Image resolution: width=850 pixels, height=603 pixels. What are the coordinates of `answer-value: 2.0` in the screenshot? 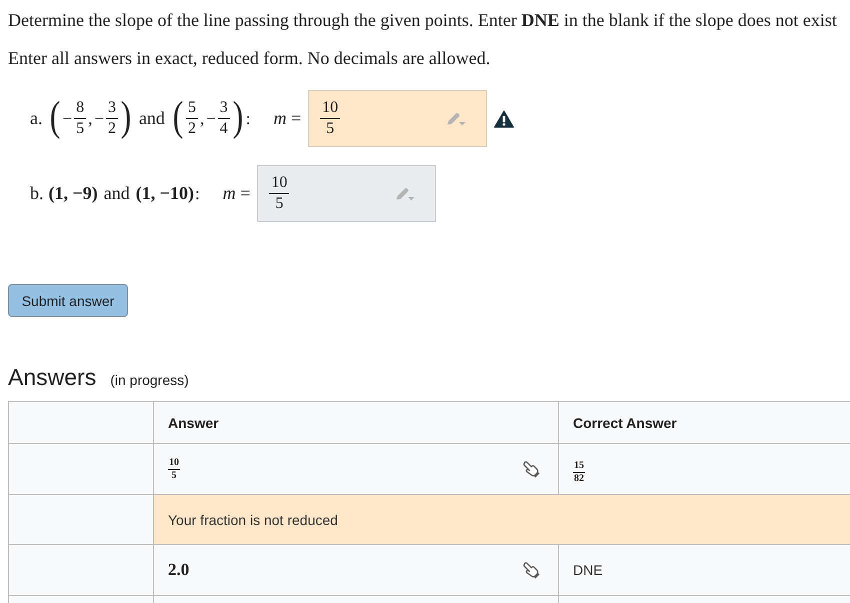 It's located at (179, 570).